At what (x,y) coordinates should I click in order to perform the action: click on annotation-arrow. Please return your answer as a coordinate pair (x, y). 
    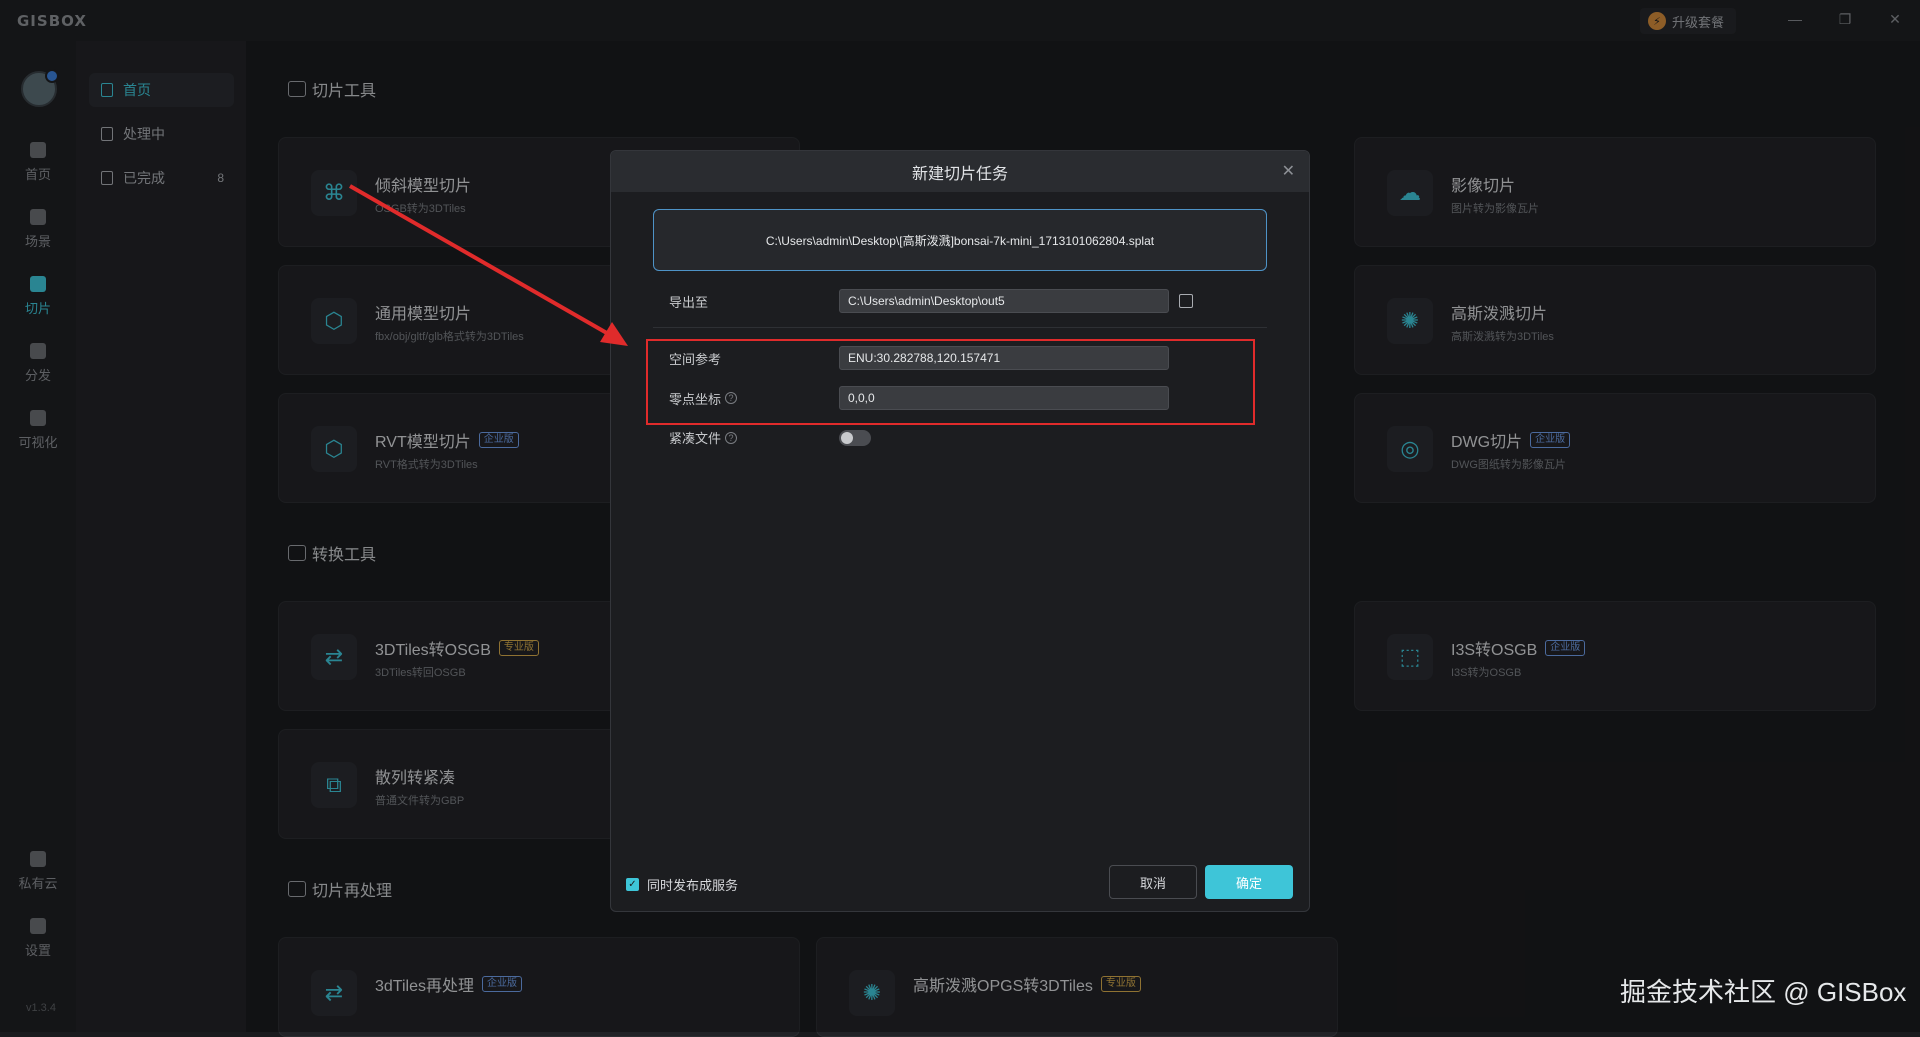
    Looking at the image, I should click on (488, 265).